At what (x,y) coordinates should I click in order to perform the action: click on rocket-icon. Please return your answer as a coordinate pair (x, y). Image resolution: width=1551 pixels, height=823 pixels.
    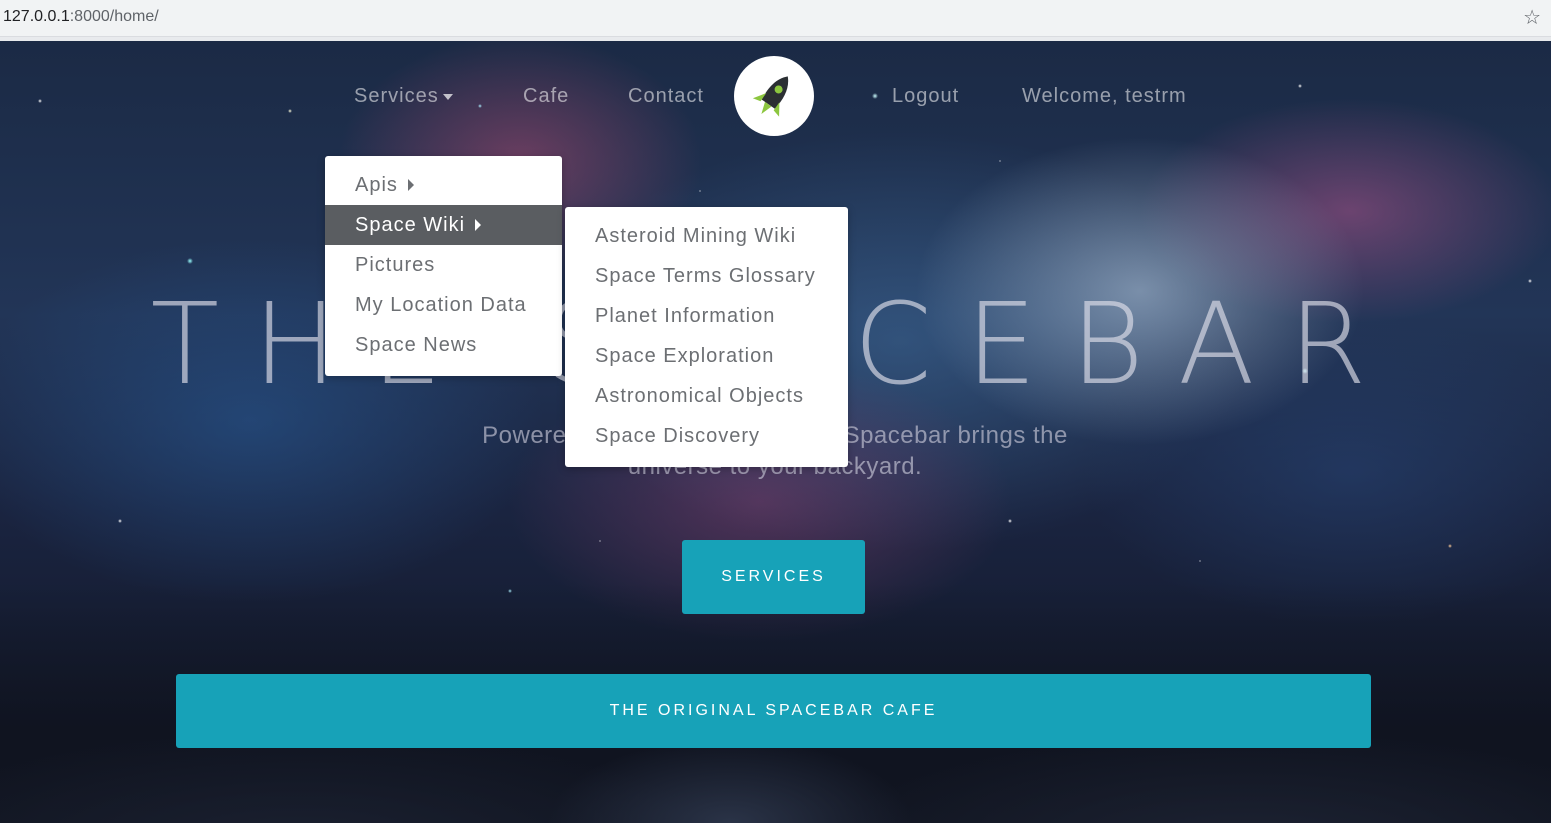
    Looking at the image, I should click on (770, 96).